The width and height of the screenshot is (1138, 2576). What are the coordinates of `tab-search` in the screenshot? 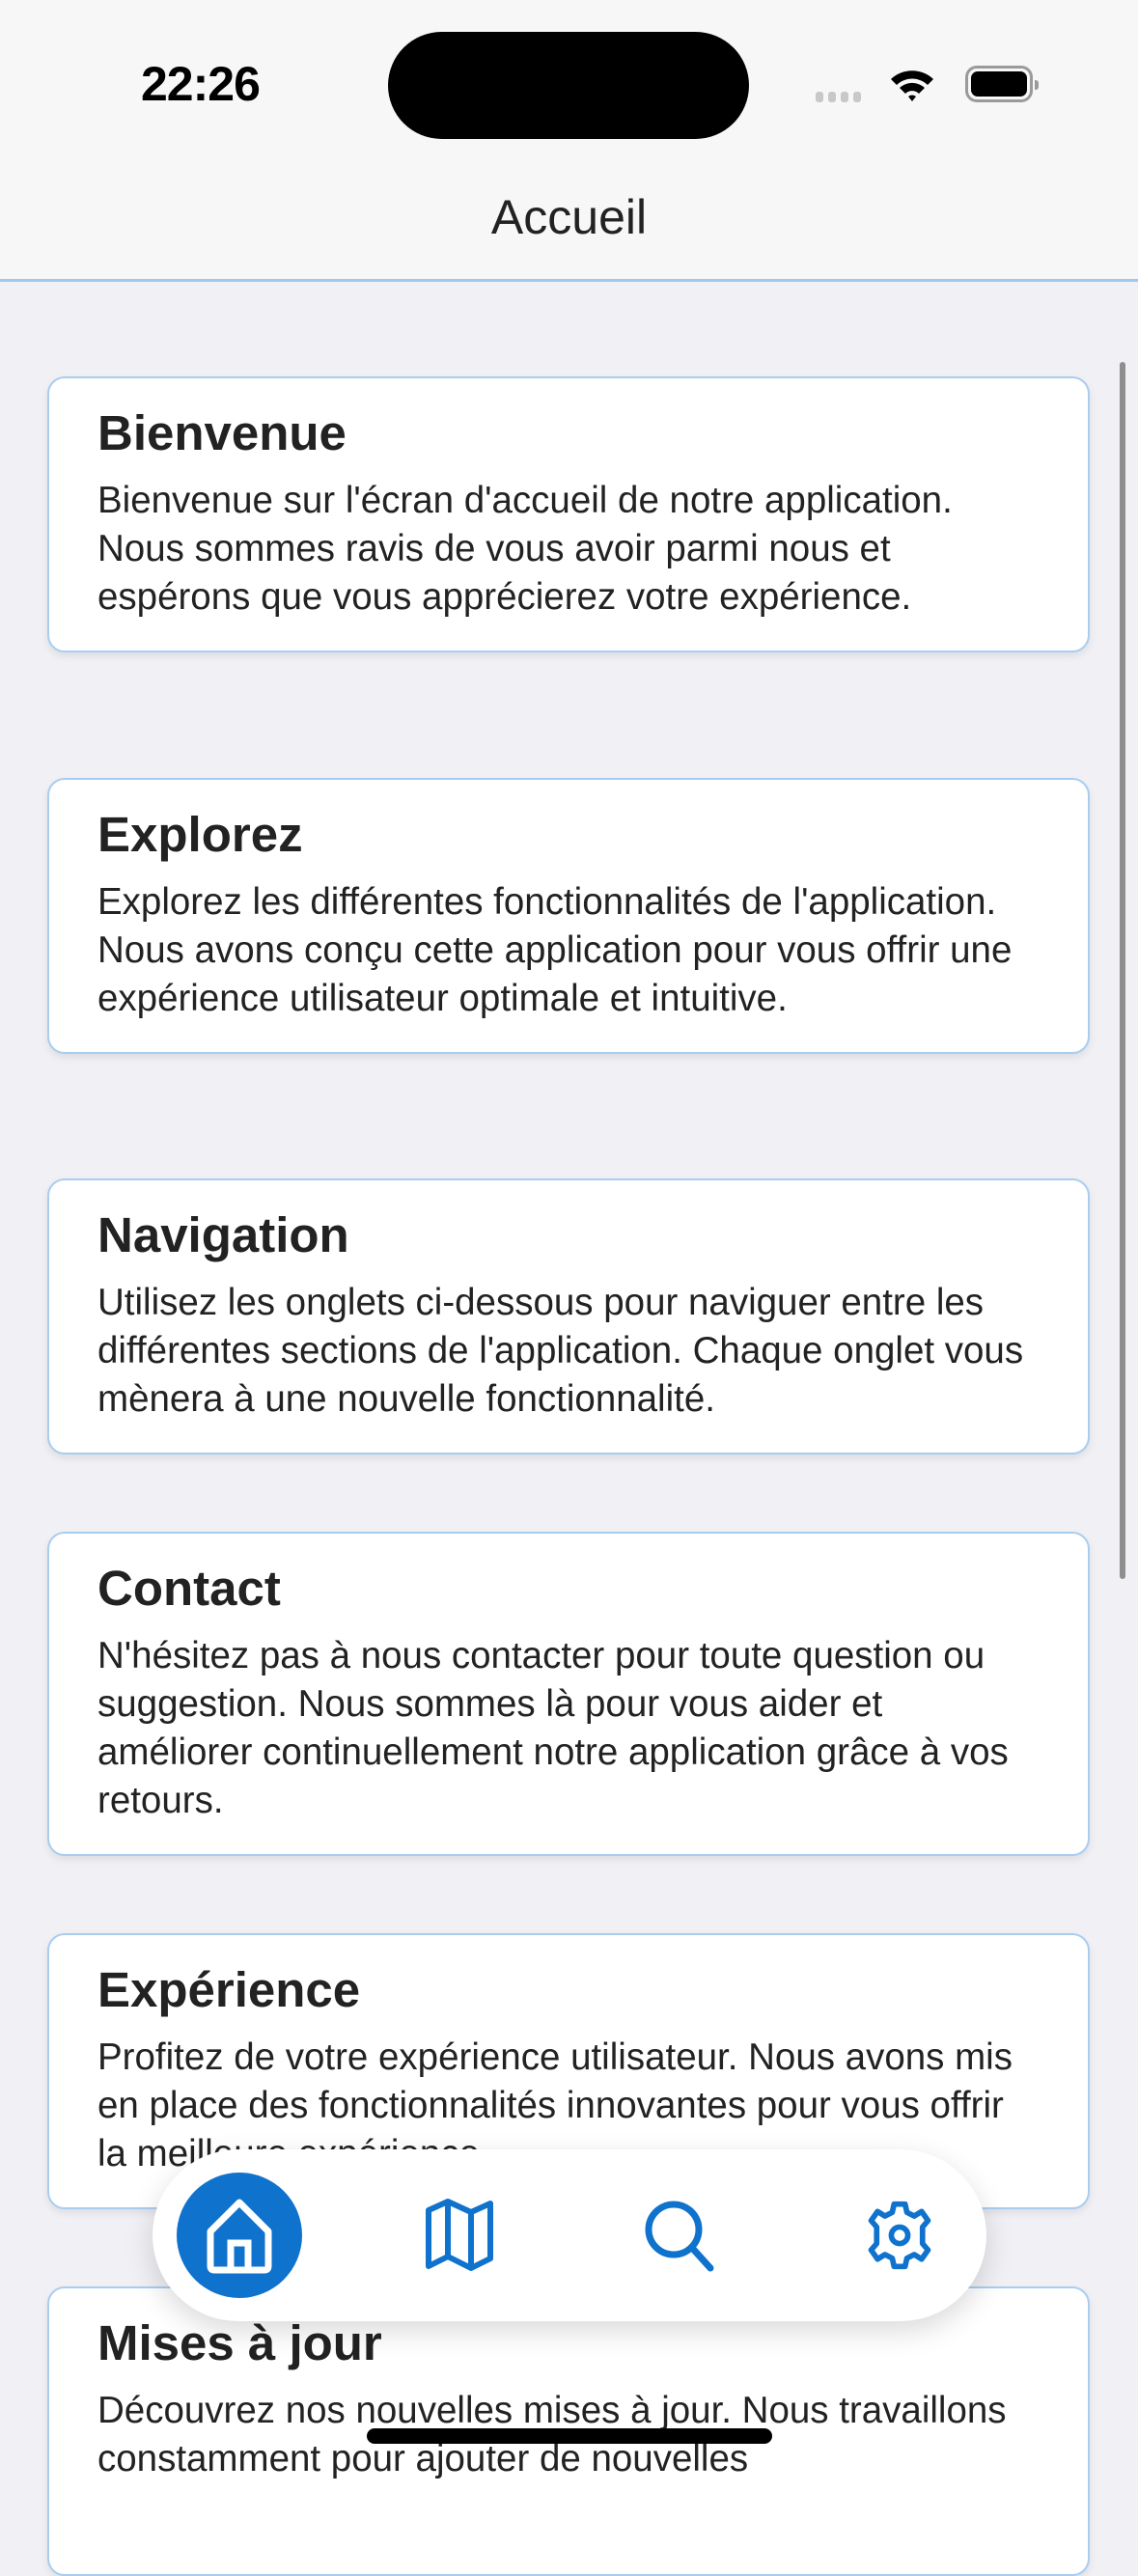 It's located at (679, 2235).